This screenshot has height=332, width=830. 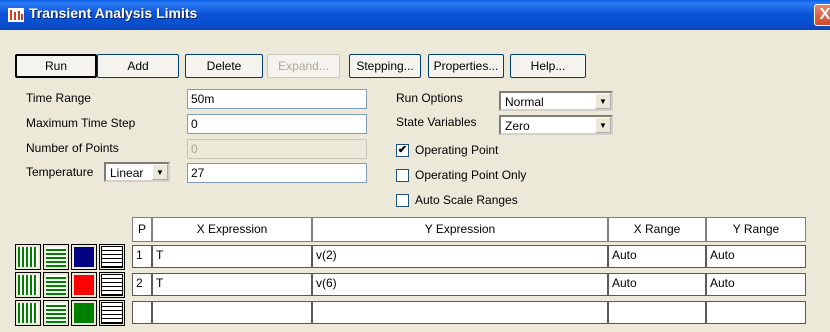 I want to click on column-header-y-expression: Y Expression, so click(x=460, y=229).